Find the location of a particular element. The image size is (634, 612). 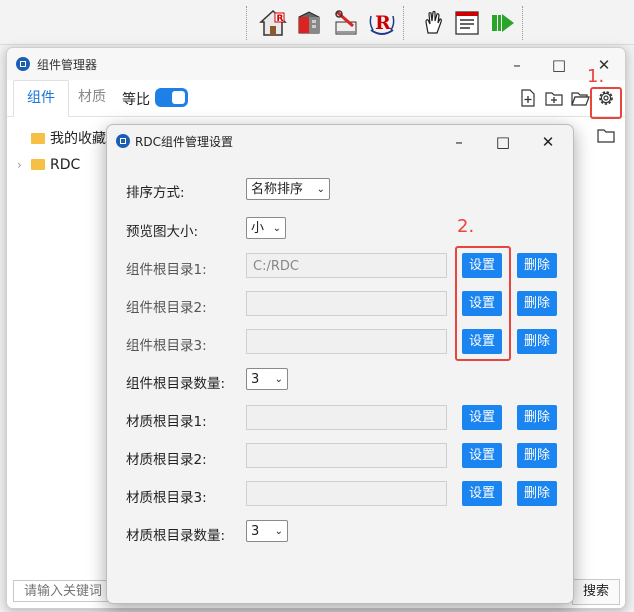

material-root-1-delete-button: 删除 is located at coordinates (537, 417).